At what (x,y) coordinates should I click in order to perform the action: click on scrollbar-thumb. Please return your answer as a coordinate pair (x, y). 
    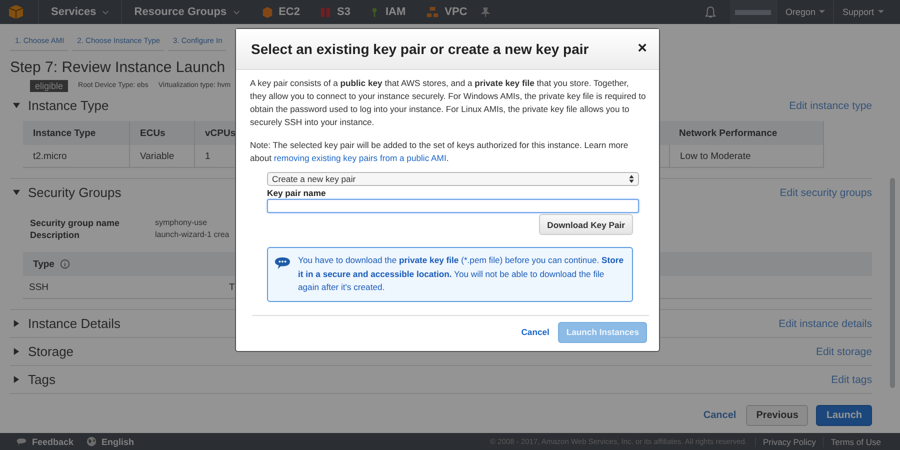
    Looking at the image, I should click on (892, 283).